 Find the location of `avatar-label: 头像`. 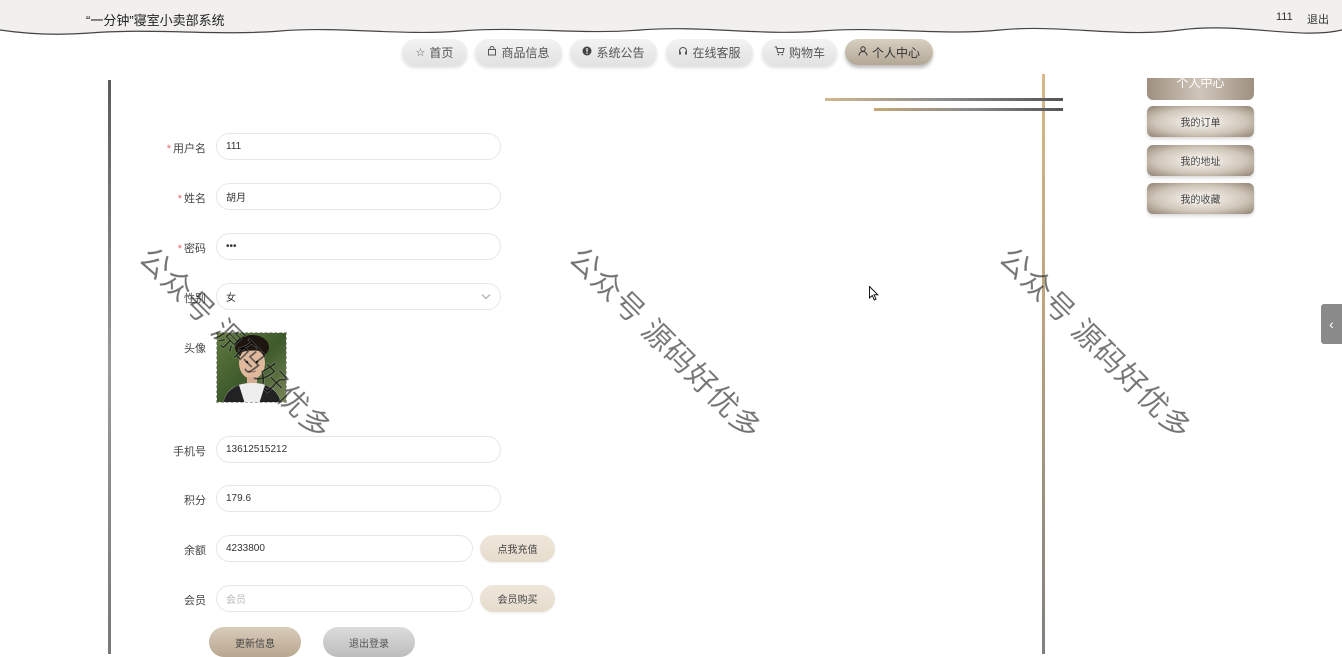

avatar-label: 头像 is located at coordinates (195, 349).